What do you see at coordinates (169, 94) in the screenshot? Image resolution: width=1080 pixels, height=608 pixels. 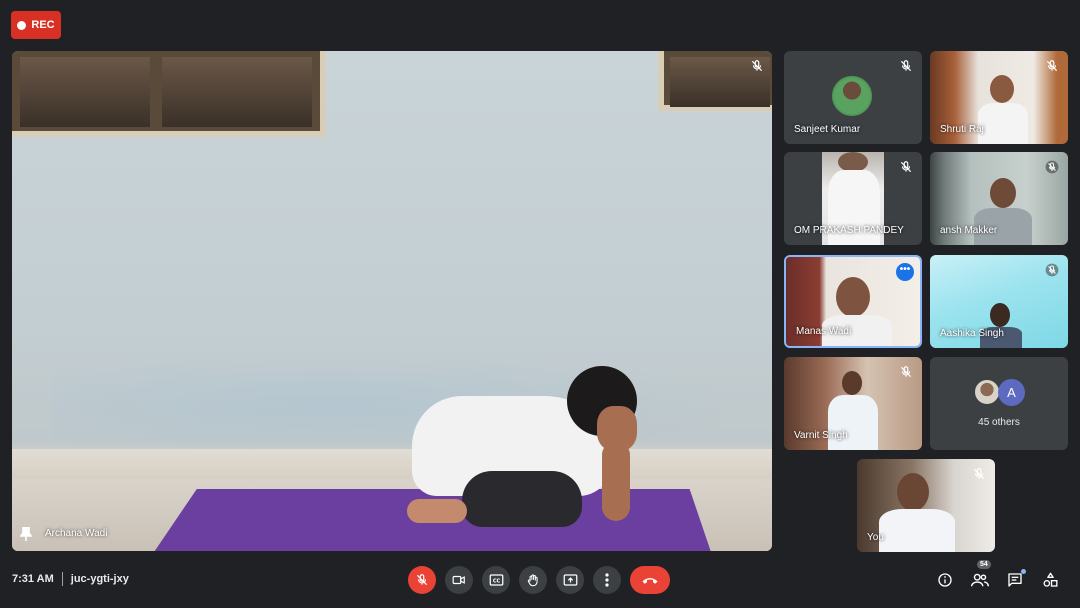 I see `window-image` at bounding box center [169, 94].